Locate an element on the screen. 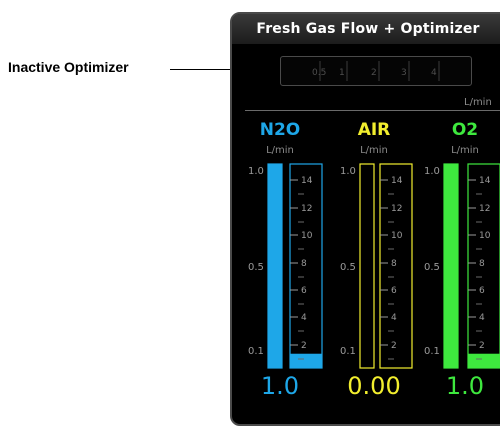  meter-o2: 1.0 0.5 0.1 14 12 10 8 6 4 2 is located at coordinates (462, 266).